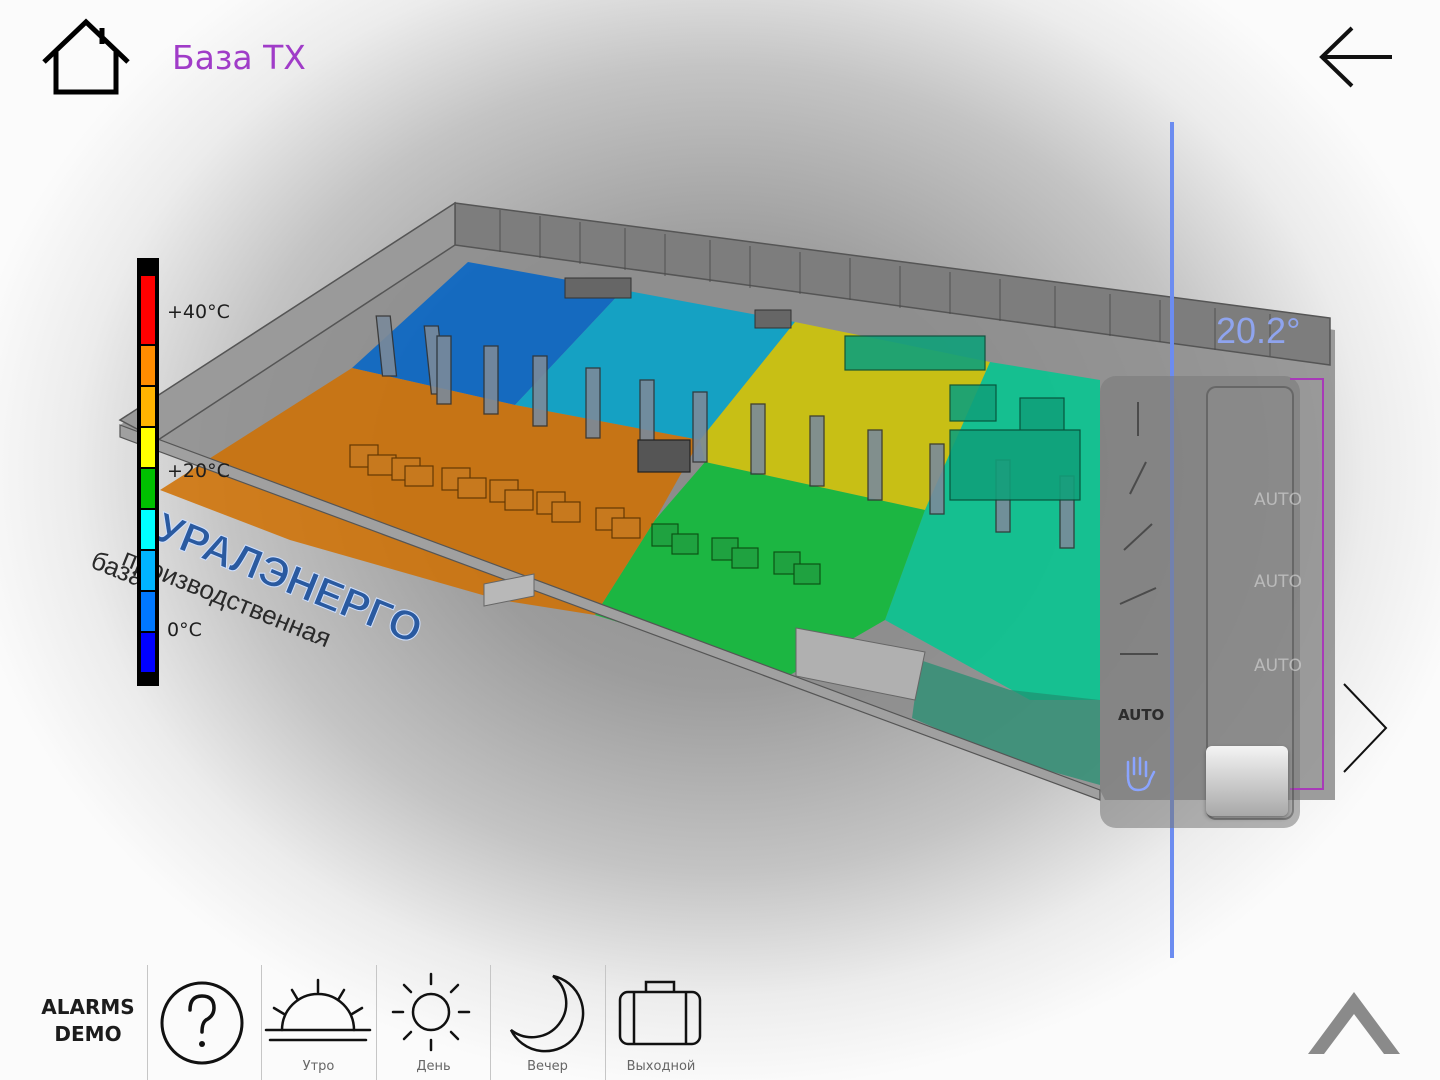  Describe the element at coordinates (433, 1066) in the screenshot. I see `scene-day-label: День` at that location.